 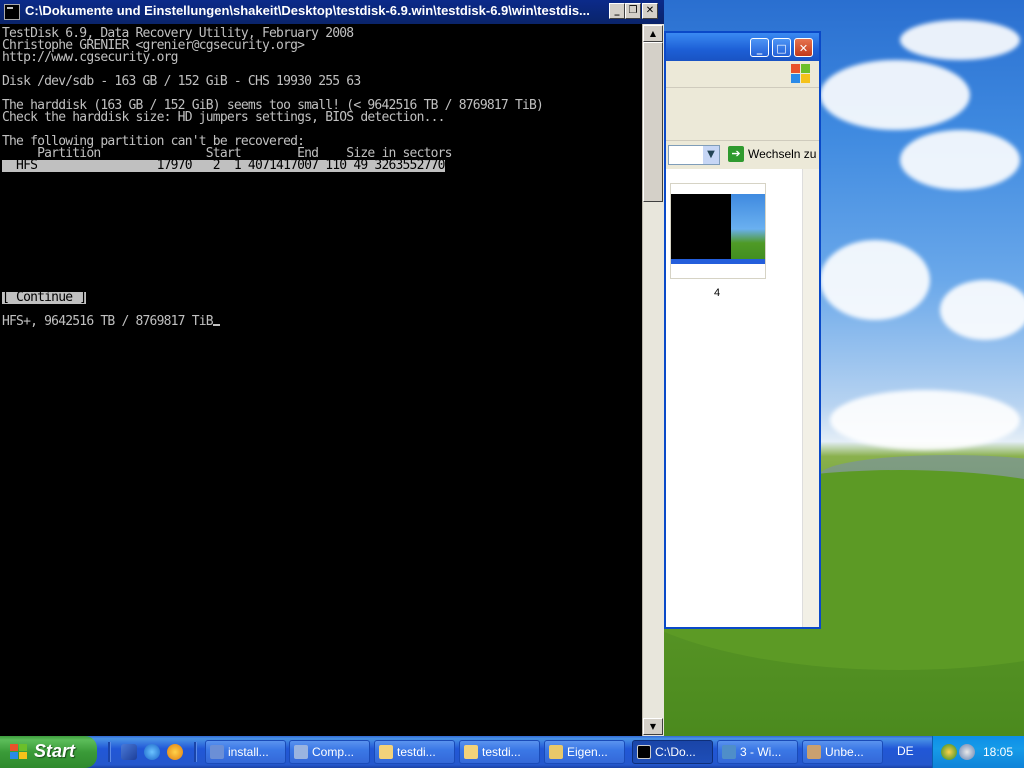 I want to click on image-thumbnail, so click(x=718, y=231).